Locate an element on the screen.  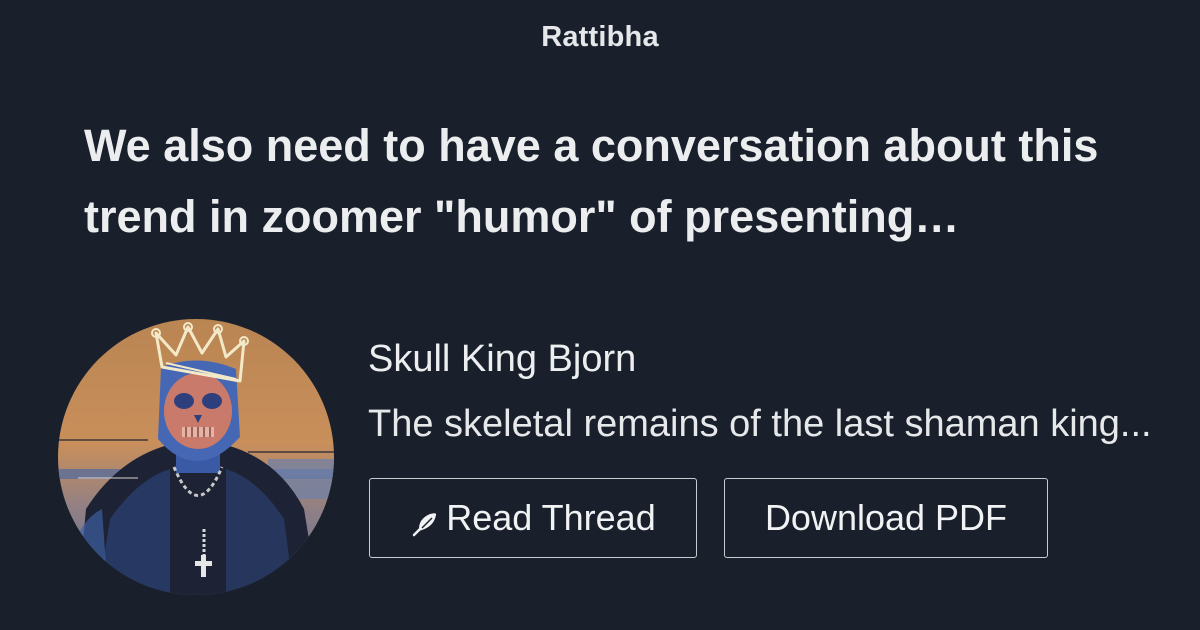
download-pdf-label: Download PDF is located at coordinates (886, 517).